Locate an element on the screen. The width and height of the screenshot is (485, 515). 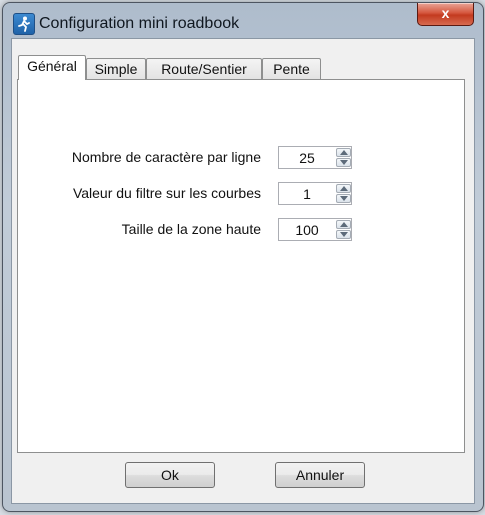
title-bar: Configuration mini roadbook x is located at coordinates (243, 20).